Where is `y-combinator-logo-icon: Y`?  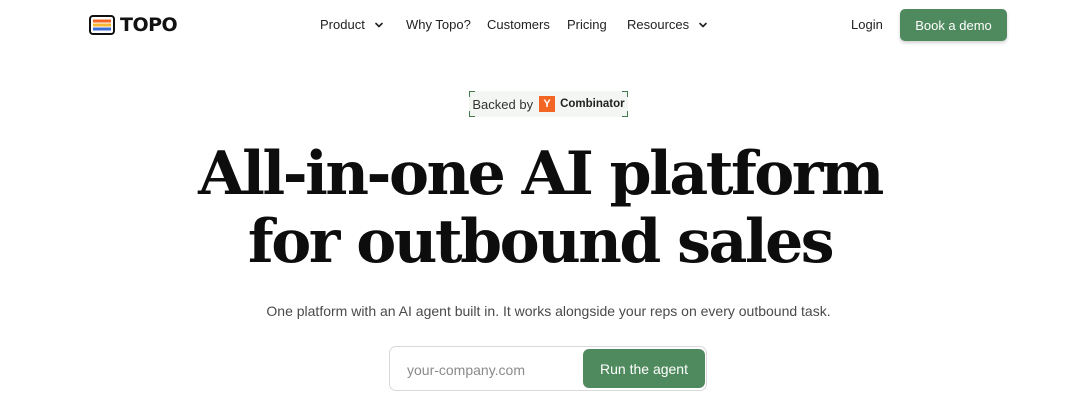
y-combinator-logo-icon: Y is located at coordinates (547, 104).